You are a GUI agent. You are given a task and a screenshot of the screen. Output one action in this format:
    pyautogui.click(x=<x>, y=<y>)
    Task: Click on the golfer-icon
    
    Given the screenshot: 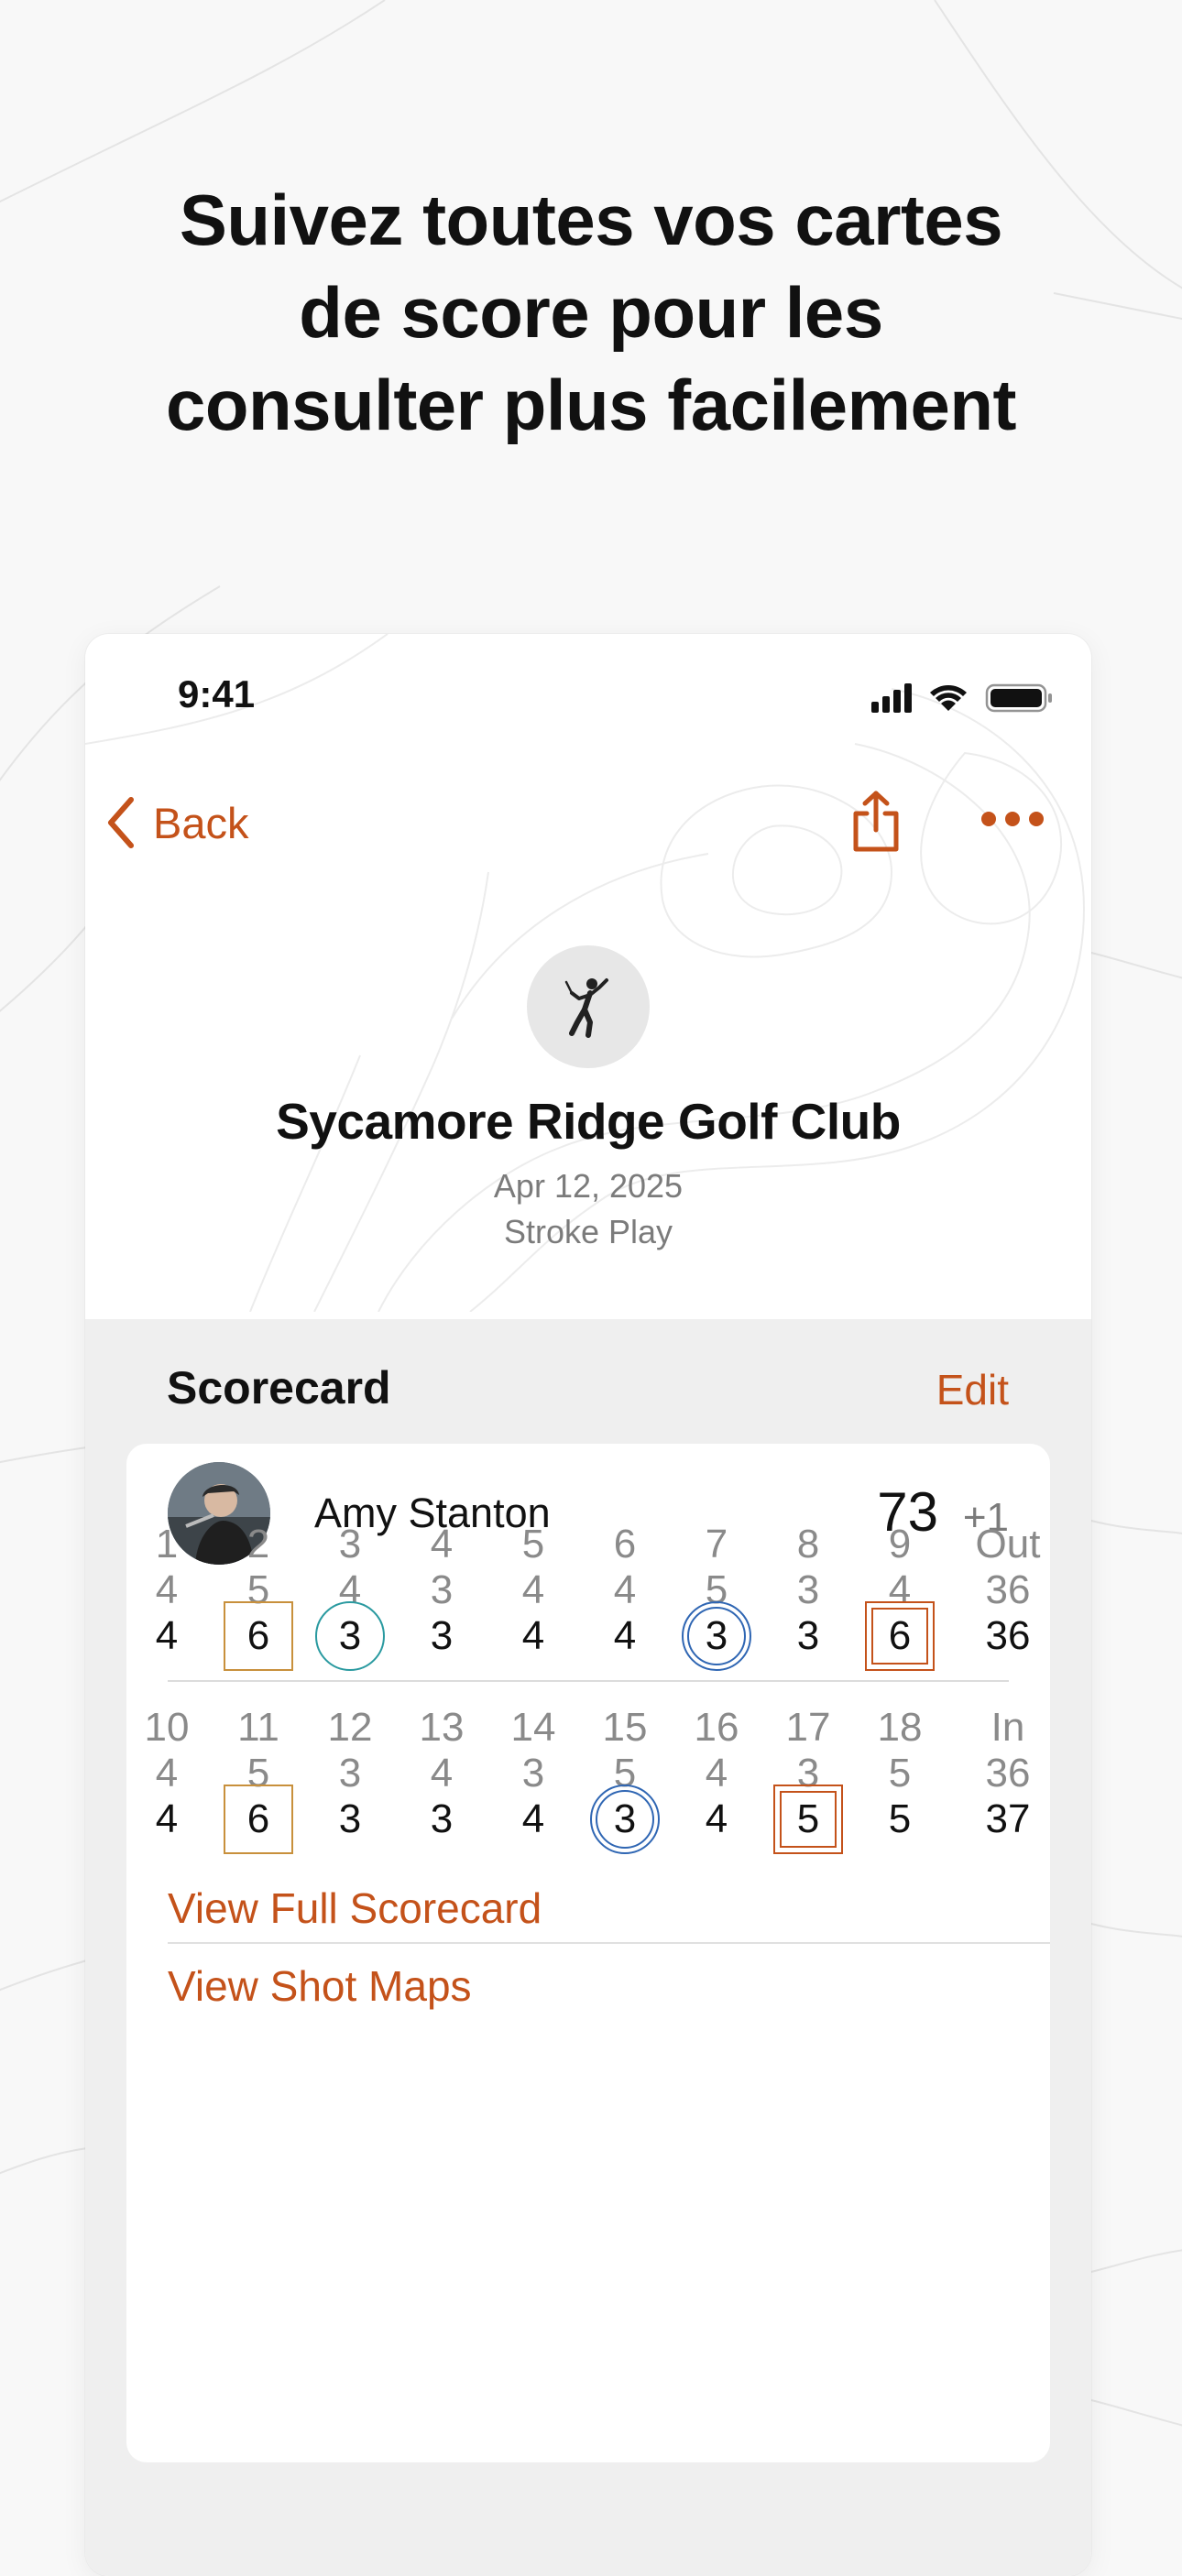 What is the action you would take?
    pyautogui.click(x=586, y=1008)
    